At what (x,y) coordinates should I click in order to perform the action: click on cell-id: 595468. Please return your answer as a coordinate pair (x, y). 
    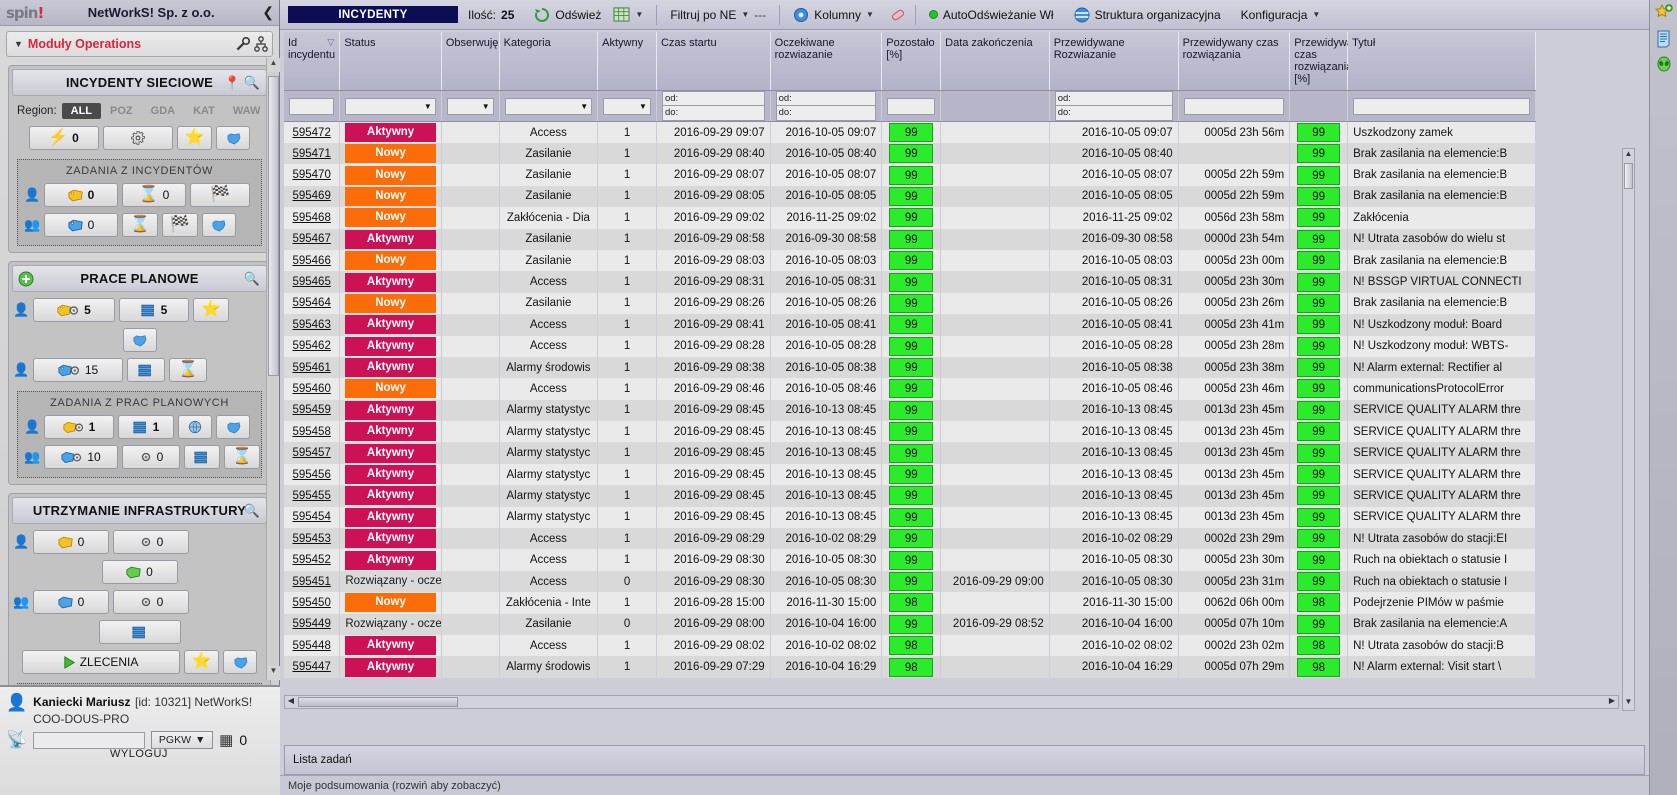
    Looking at the image, I should click on (312, 218).